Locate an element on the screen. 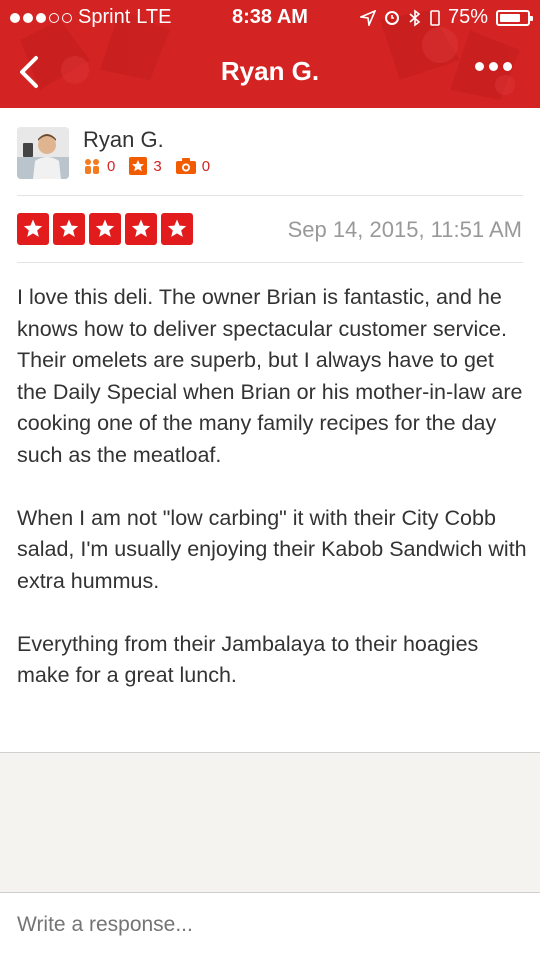  battery-icon is located at coordinates (514, 17).